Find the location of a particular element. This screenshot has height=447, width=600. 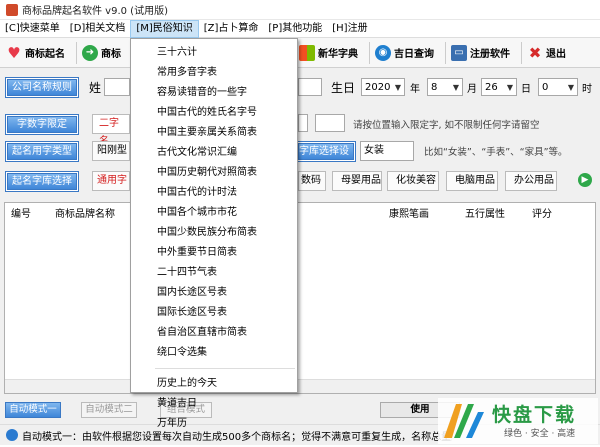

monitor-icon: ▭ is located at coordinates (459, 52).